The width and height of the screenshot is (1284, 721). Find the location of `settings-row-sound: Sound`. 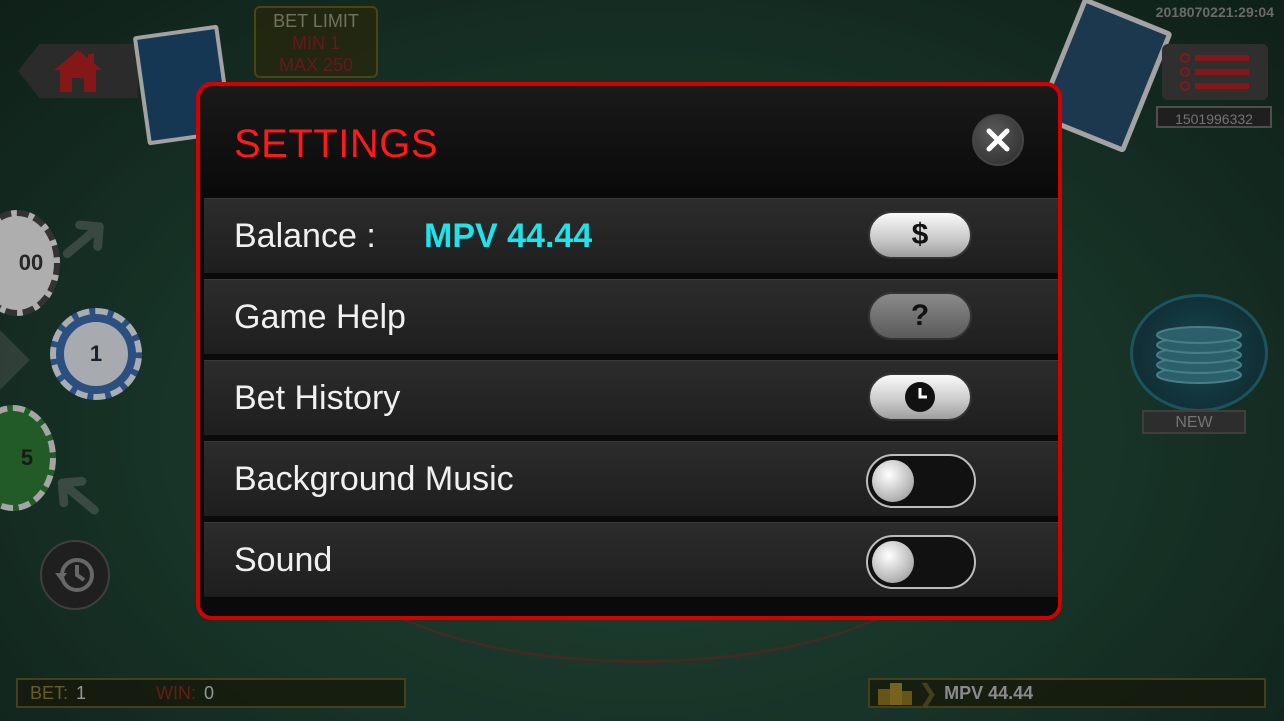

settings-row-sound: Sound is located at coordinates (631, 559).